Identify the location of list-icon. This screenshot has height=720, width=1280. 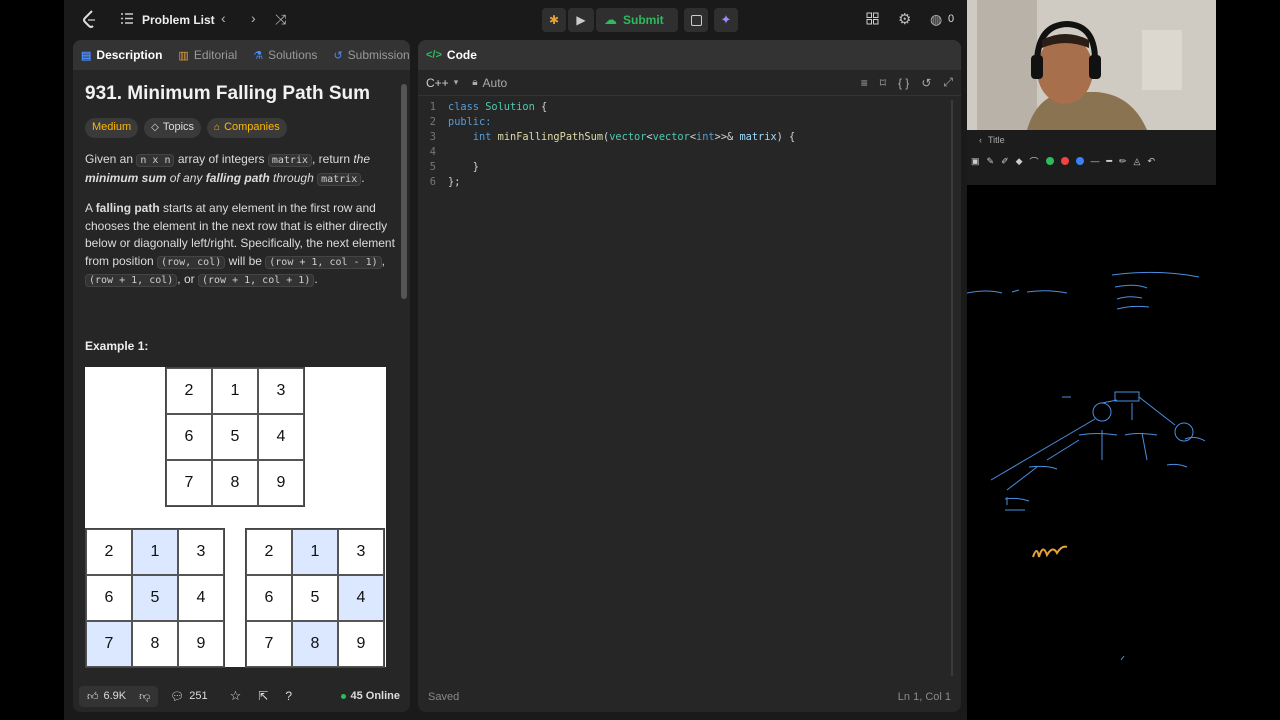
(126, 18).